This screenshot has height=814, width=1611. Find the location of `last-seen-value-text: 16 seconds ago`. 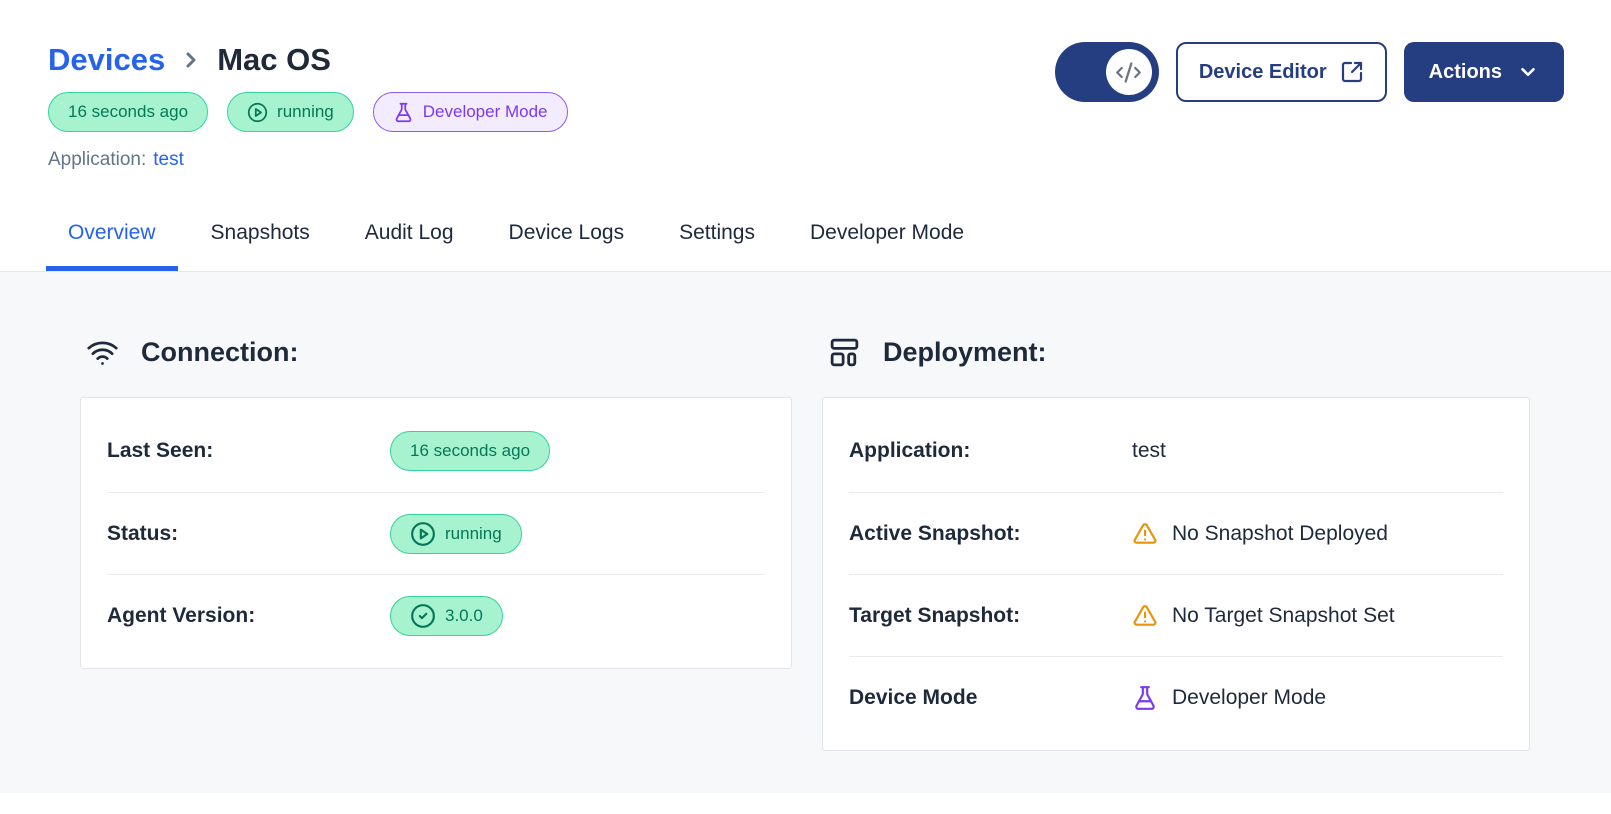

last-seen-value-text: 16 seconds ago is located at coordinates (470, 450).